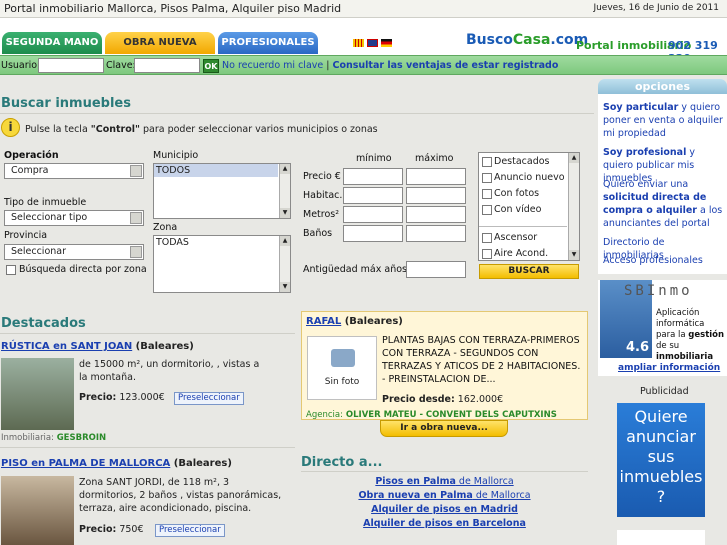 This screenshot has width=727, height=545. What do you see at coordinates (323, 321) in the screenshot?
I see `property-link: RAFAL` at bounding box center [323, 321].